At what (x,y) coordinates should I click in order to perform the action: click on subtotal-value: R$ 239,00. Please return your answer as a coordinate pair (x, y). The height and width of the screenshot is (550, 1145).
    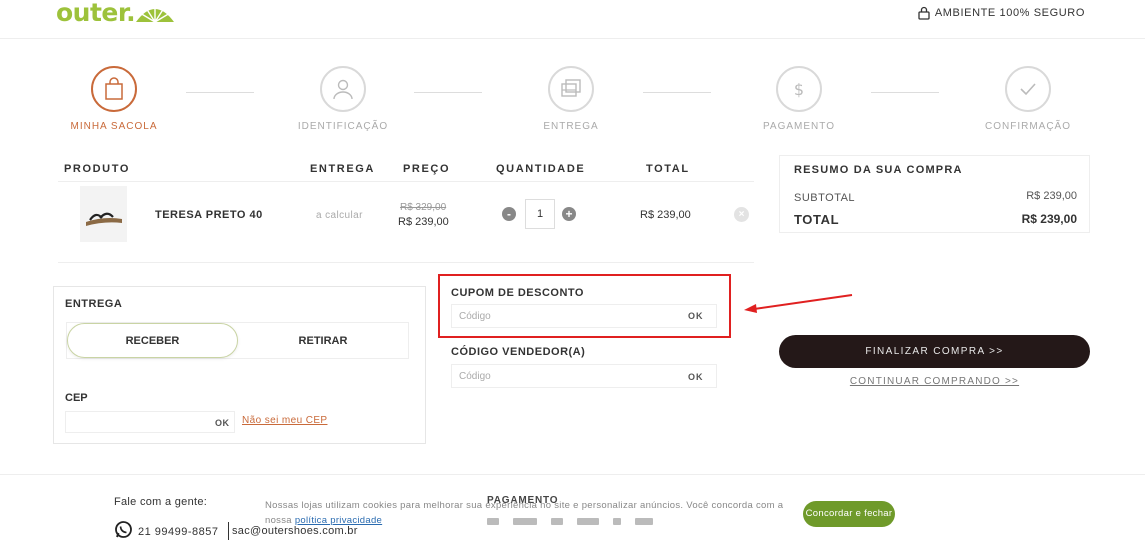
    Looking at the image, I should click on (1051, 196).